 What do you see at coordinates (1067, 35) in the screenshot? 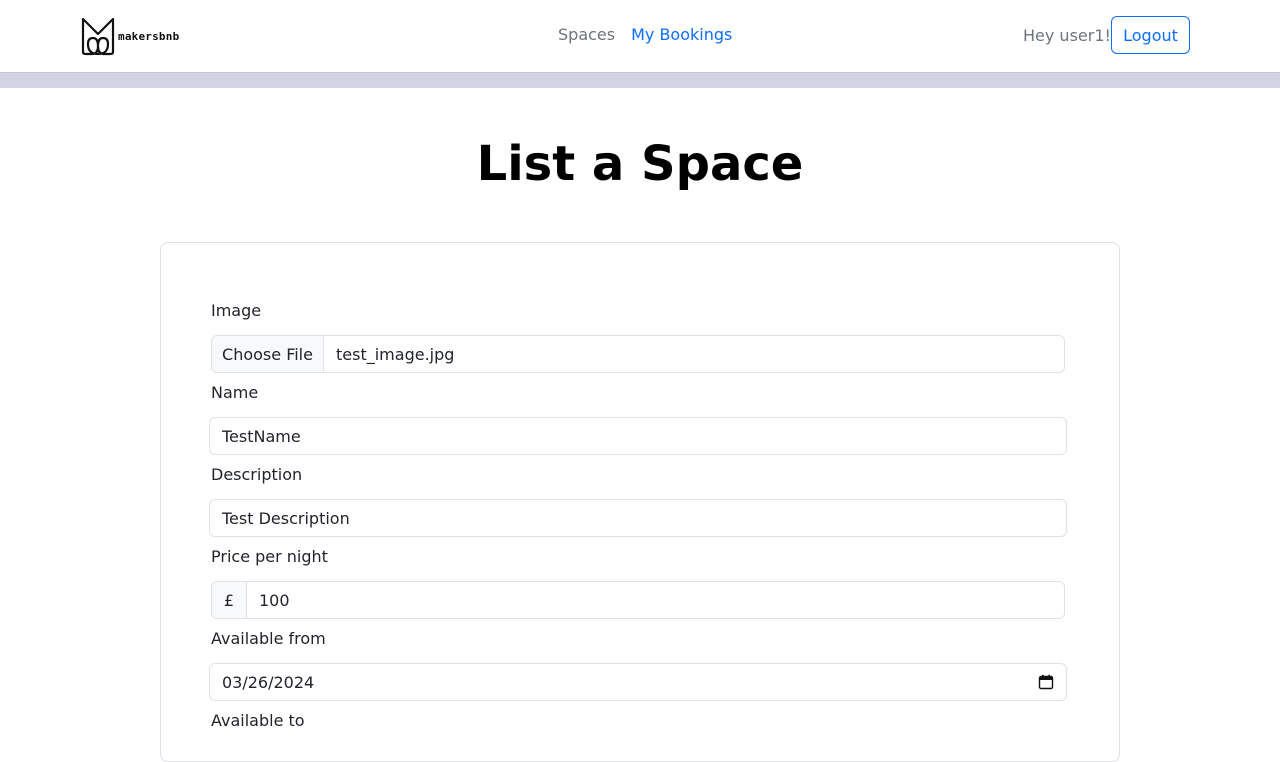
I see `user-greeting: Hey user1!` at bounding box center [1067, 35].